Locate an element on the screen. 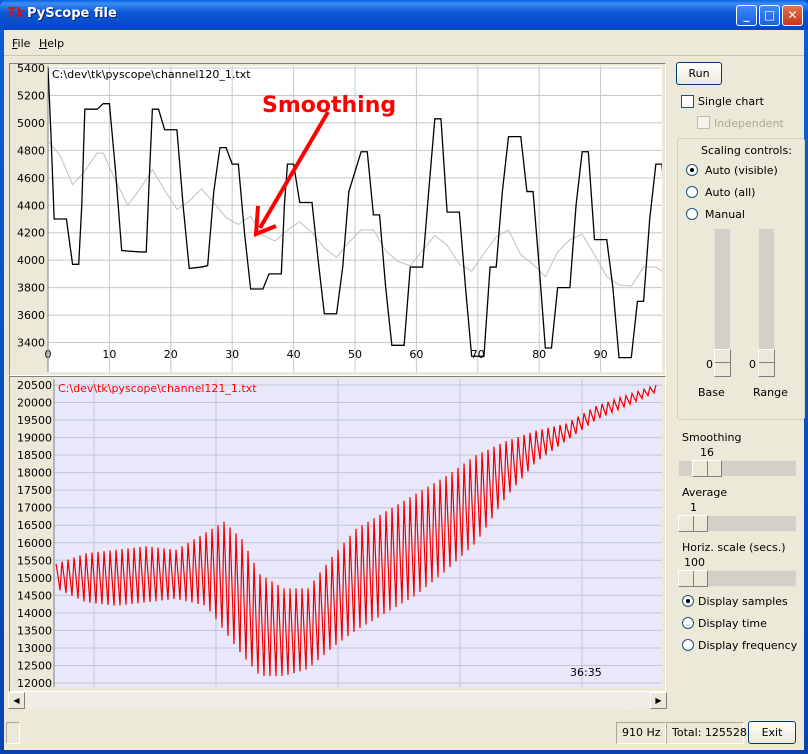 The width and height of the screenshot is (808, 754). auto-visible-radio is located at coordinates (692, 170).